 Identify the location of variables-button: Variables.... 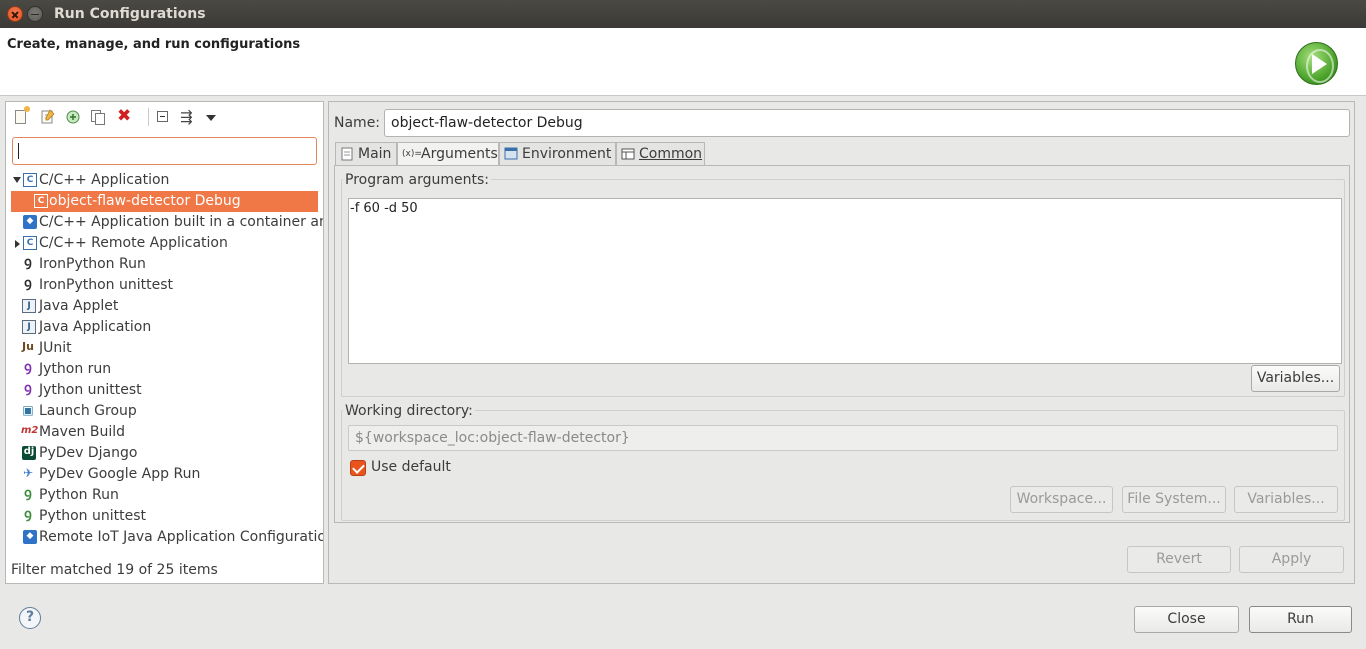
(1295, 378).